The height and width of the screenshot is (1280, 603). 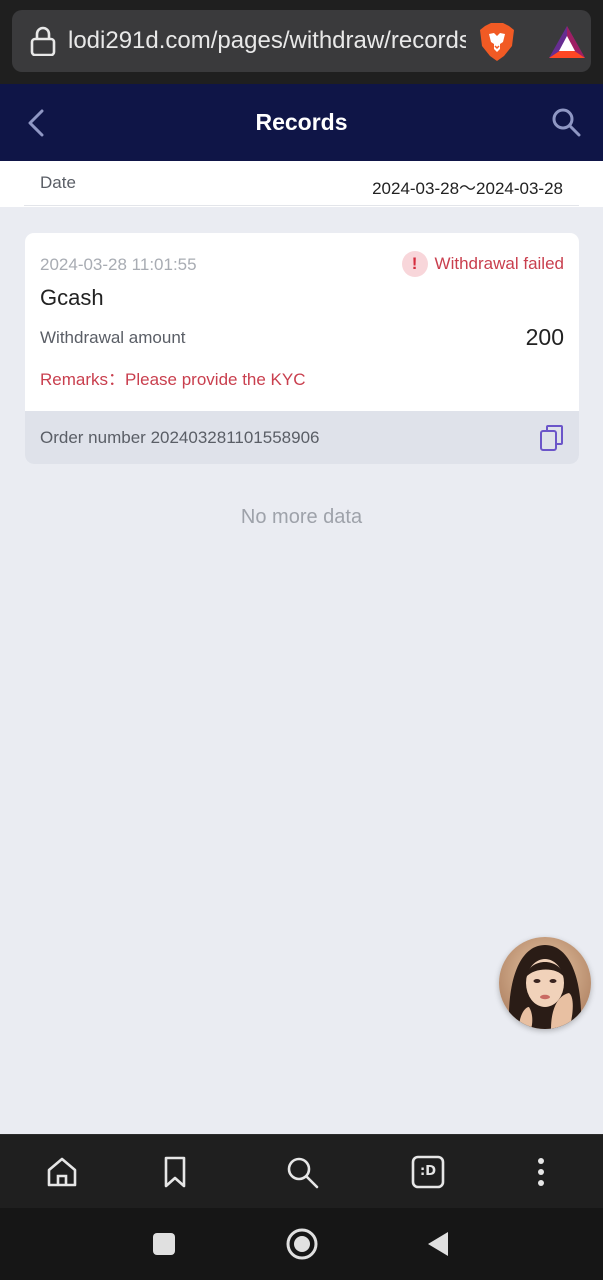 I want to click on more-vertical-icon, so click(x=541, y=1172).